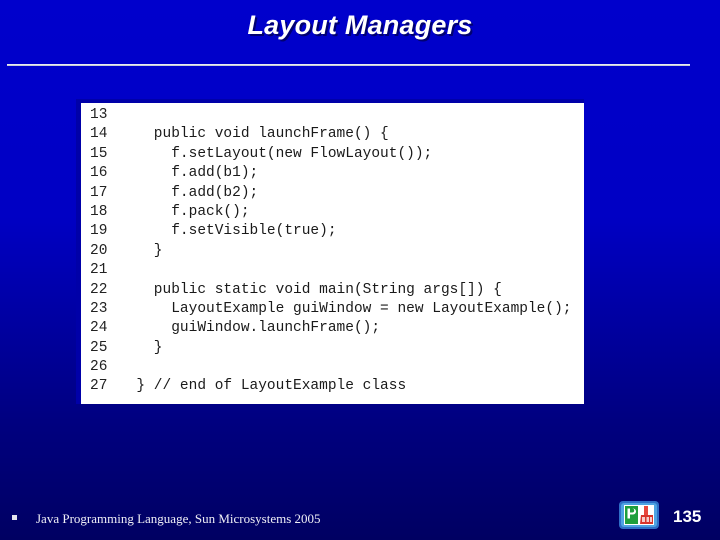  Describe the element at coordinates (99, 173) in the screenshot. I see `line-number: 16` at that location.